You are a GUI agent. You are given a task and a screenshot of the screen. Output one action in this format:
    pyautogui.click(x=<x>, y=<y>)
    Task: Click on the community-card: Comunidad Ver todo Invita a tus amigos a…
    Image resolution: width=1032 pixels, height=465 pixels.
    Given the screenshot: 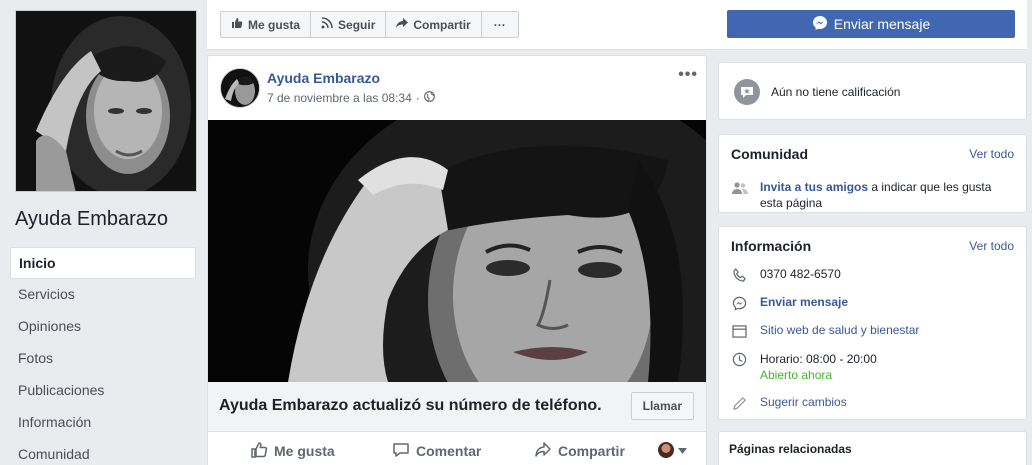 What is the action you would take?
    pyautogui.click(x=872, y=173)
    